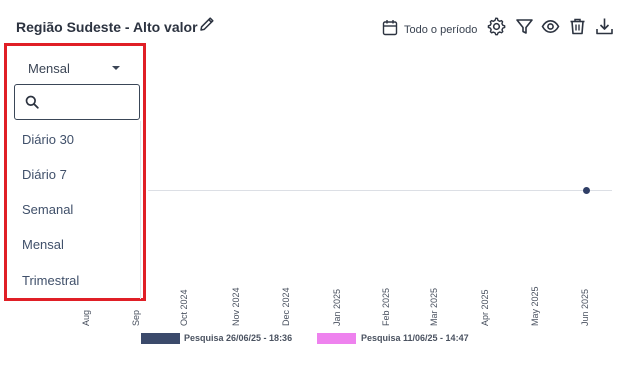 The width and height of the screenshot is (624, 379). I want to click on calendar-icon, so click(390, 27).